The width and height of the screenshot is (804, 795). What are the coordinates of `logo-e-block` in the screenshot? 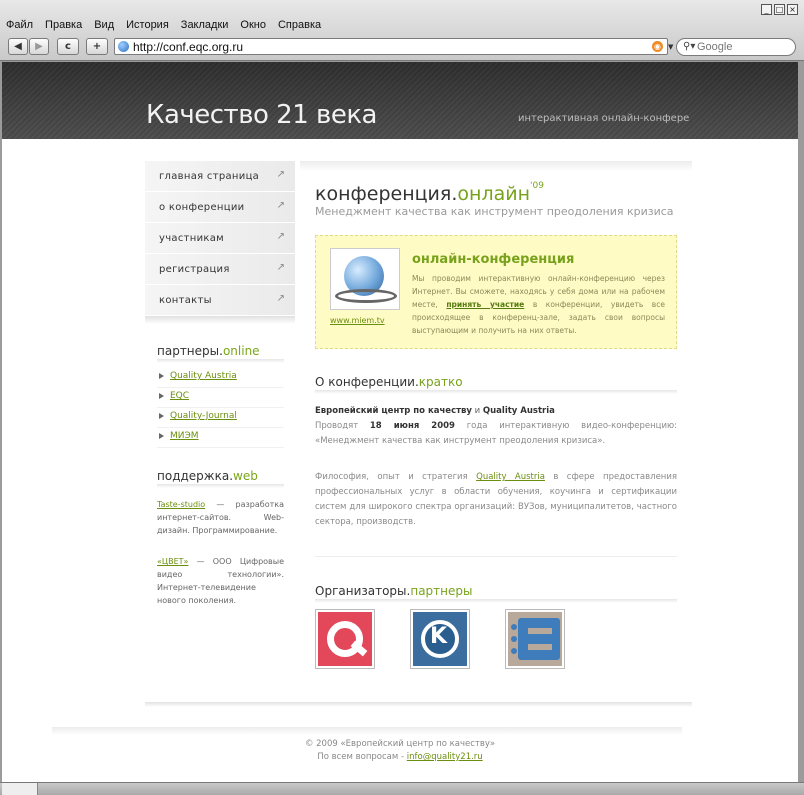 It's located at (539, 639).